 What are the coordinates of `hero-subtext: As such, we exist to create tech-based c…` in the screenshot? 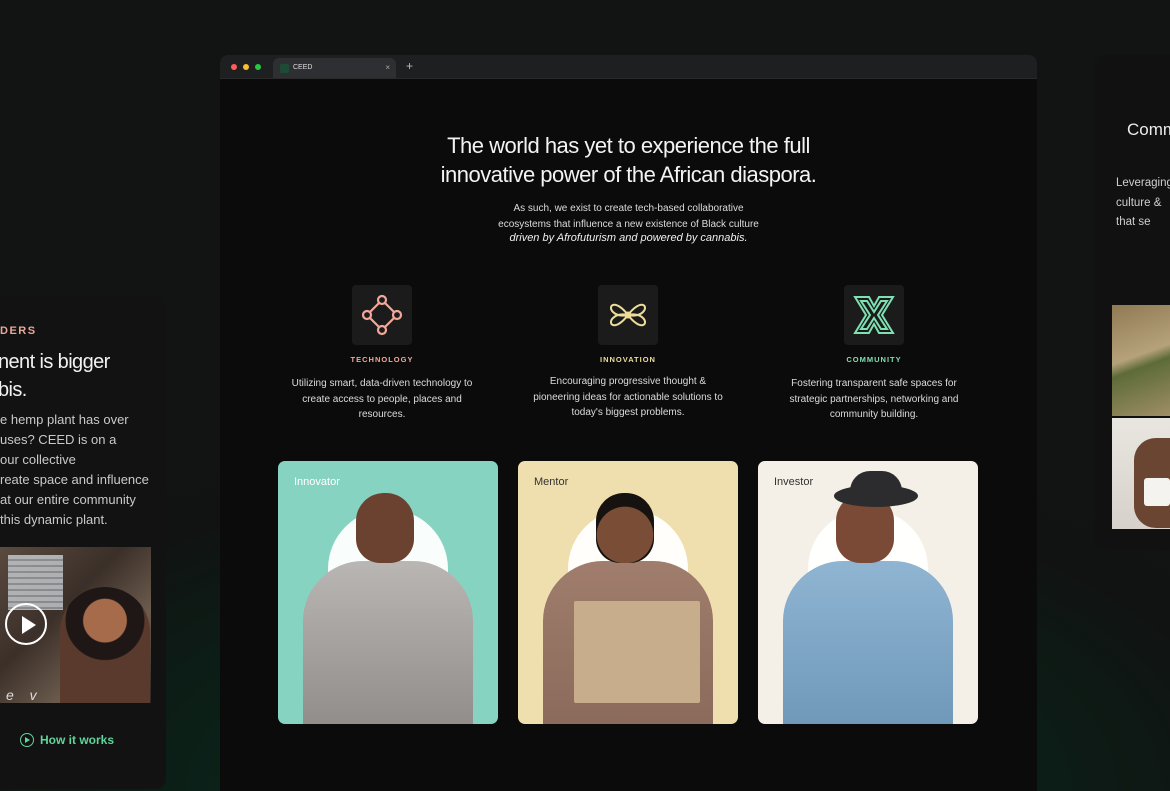 It's located at (628, 216).